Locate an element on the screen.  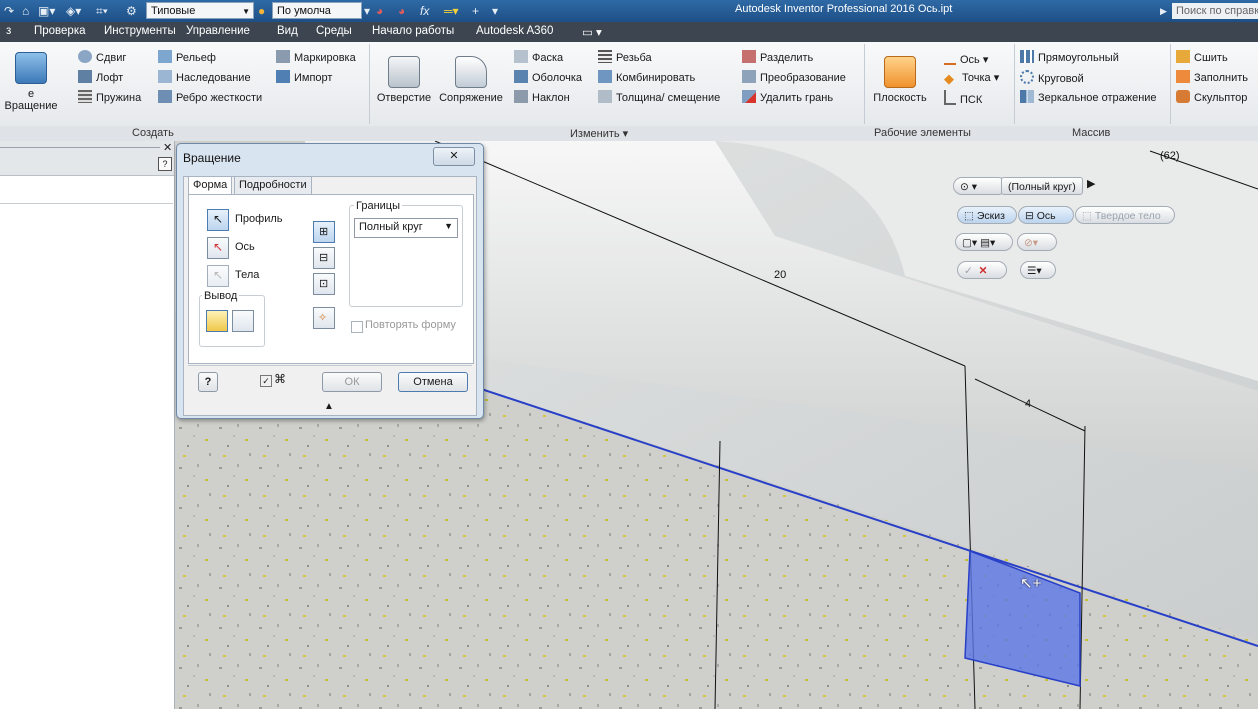
mini-toolbar-options: ☰▾ is located at coordinates (1038, 270).